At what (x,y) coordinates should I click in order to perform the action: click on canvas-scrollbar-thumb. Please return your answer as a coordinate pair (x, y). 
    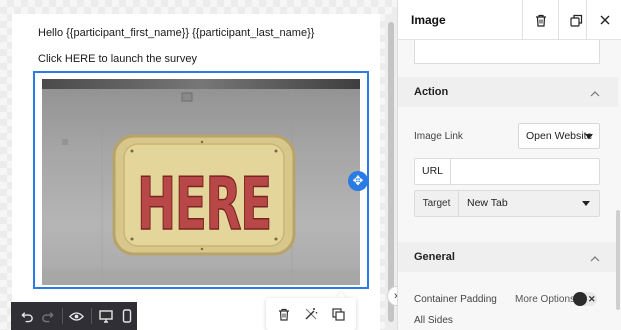
    Looking at the image, I should click on (391, 172).